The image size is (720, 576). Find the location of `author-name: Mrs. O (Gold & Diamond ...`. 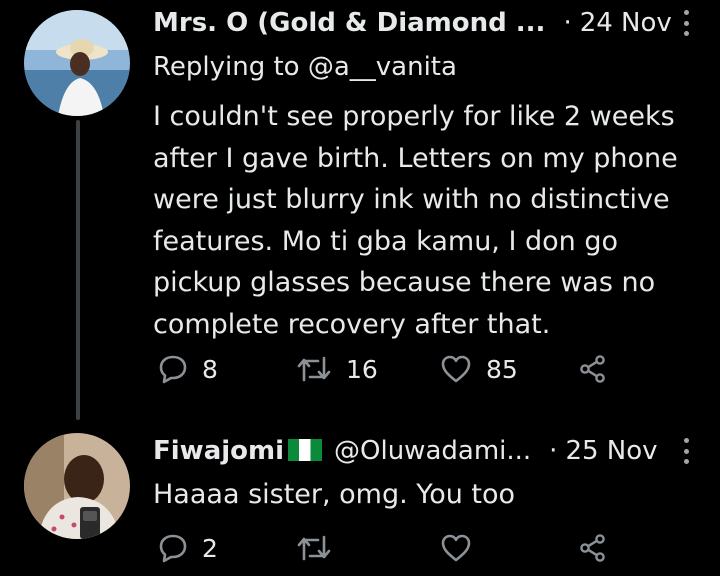

author-name: Mrs. O (Gold & Diamond ... is located at coordinates (349, 23).